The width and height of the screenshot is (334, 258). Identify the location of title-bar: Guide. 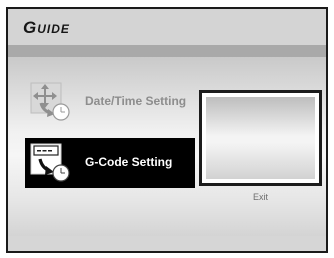
(167, 27).